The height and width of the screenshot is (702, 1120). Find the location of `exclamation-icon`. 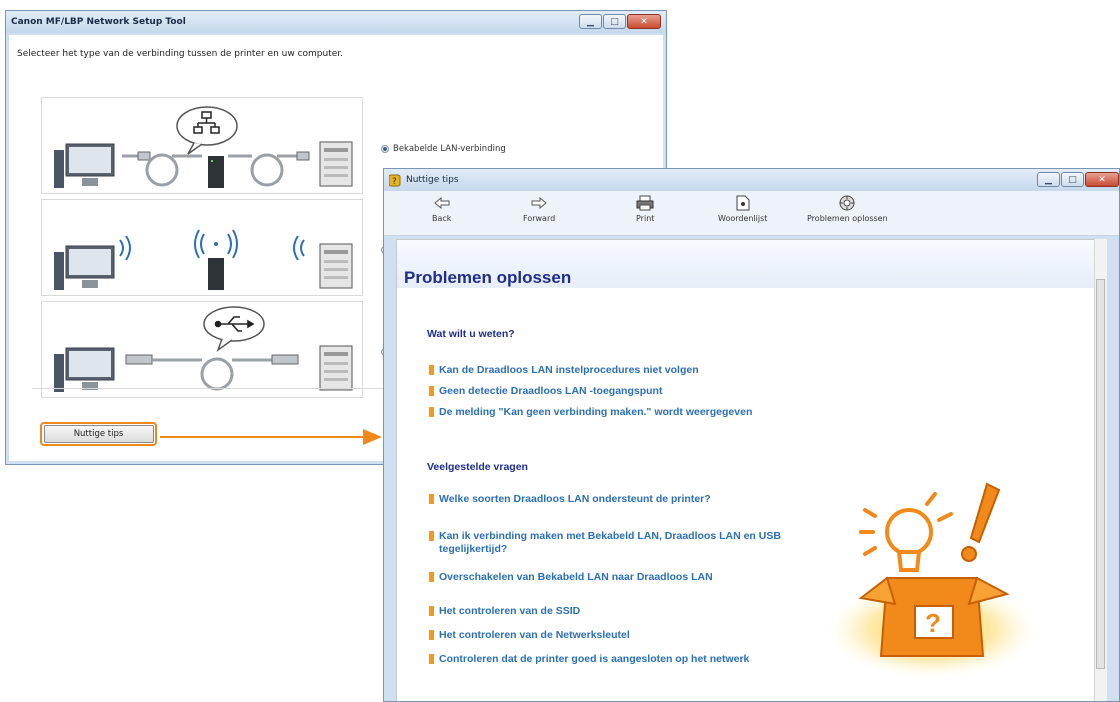

exclamation-icon is located at coordinates (981, 522).